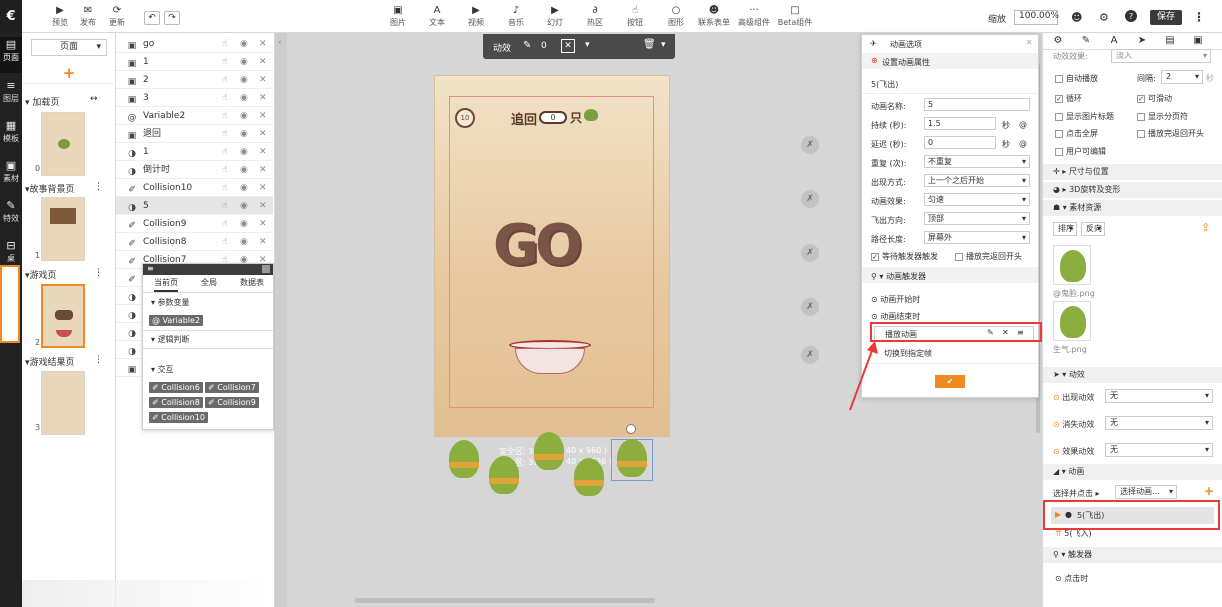  What do you see at coordinates (908, 353) in the screenshot?
I see `switch-frame-option: 切换到指定帧` at bounding box center [908, 353].